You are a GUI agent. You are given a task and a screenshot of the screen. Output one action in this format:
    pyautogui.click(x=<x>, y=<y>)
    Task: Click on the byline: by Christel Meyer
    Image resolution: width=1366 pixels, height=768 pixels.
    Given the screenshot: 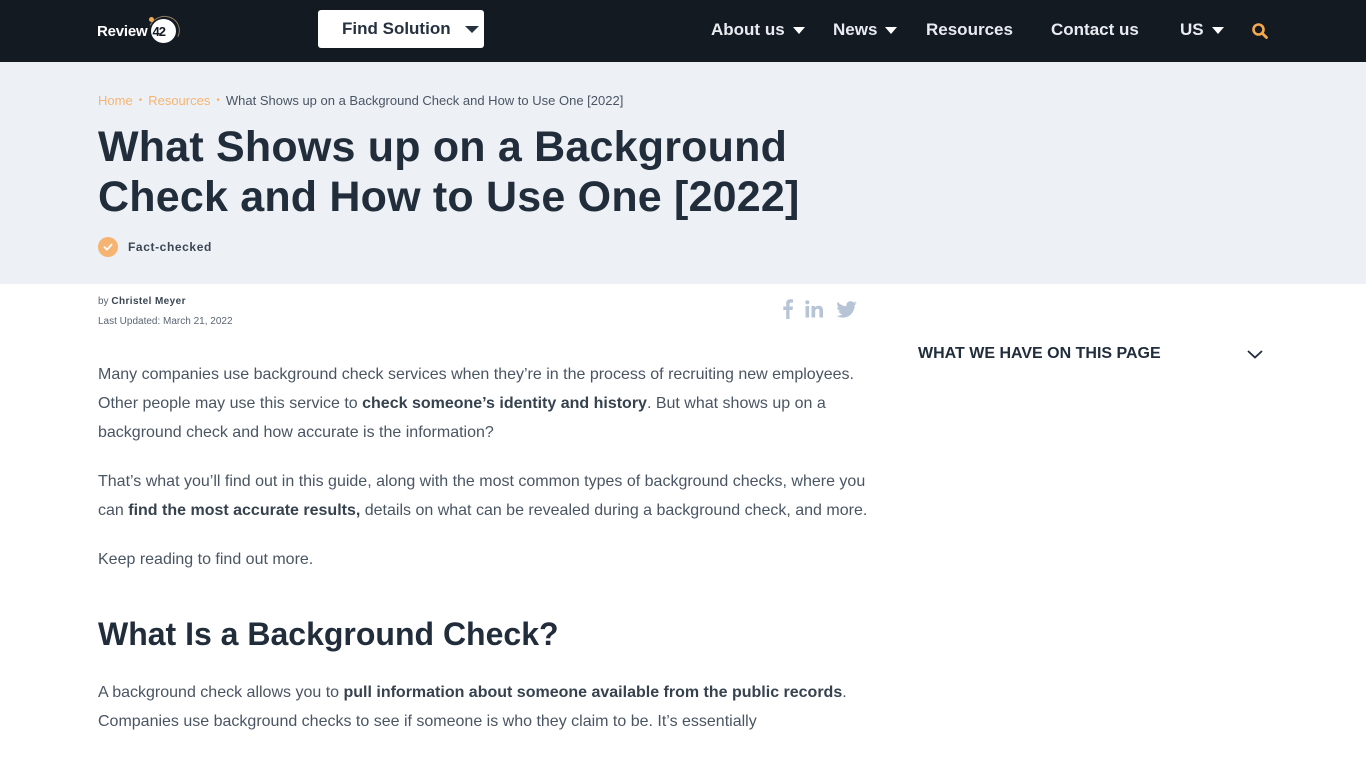 What is the action you would take?
    pyautogui.click(x=142, y=301)
    